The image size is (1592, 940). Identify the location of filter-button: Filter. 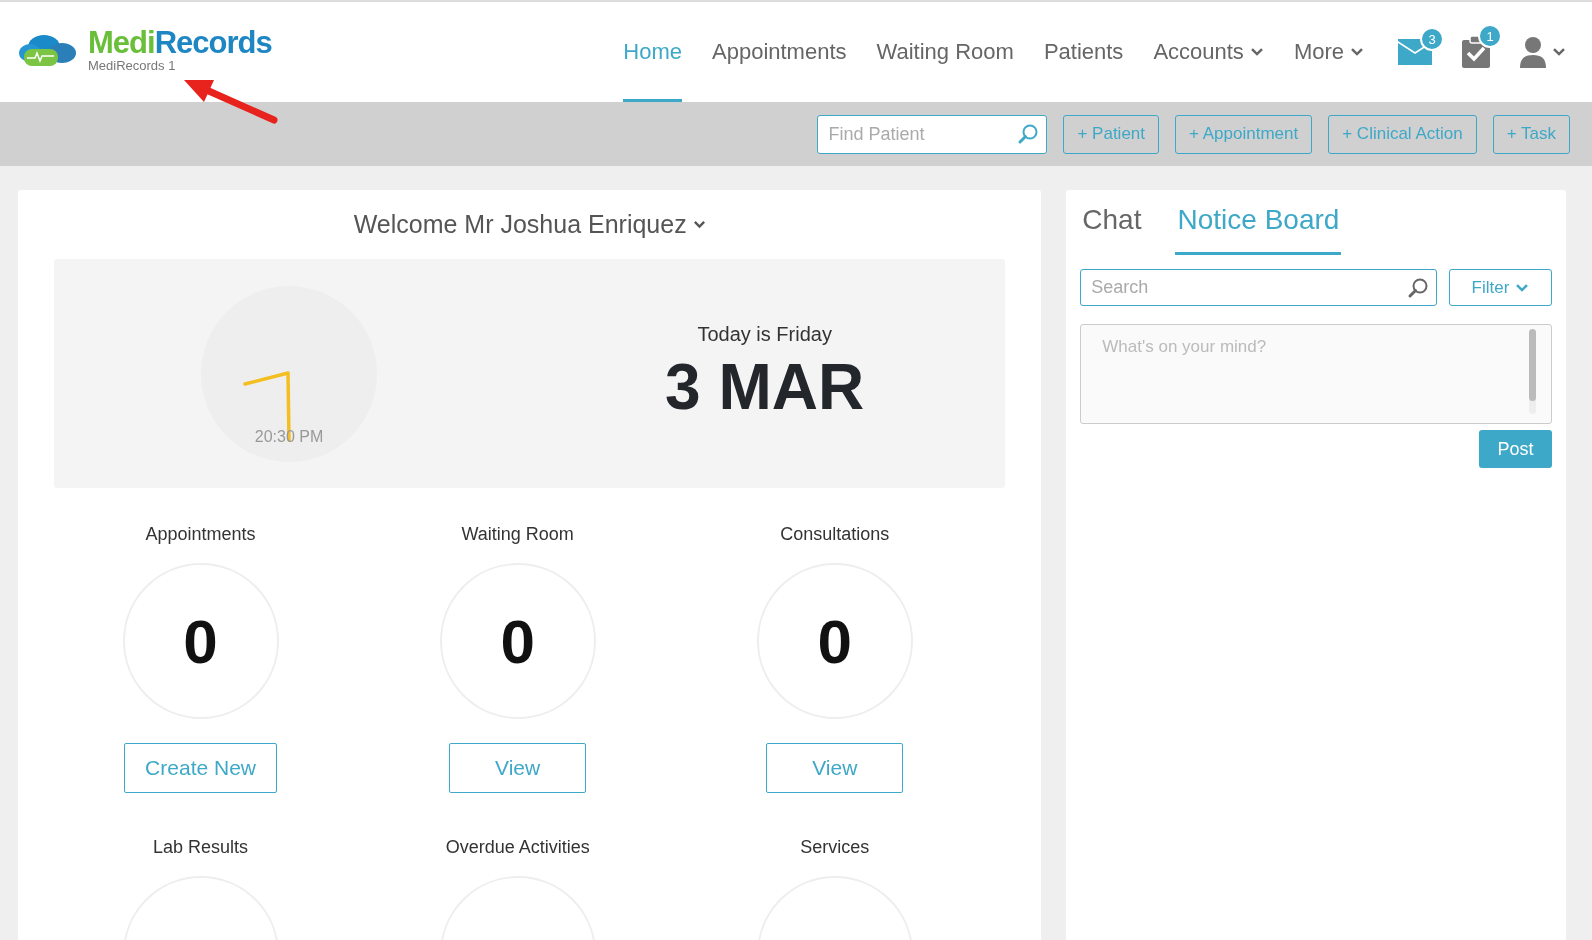
(1500, 287).